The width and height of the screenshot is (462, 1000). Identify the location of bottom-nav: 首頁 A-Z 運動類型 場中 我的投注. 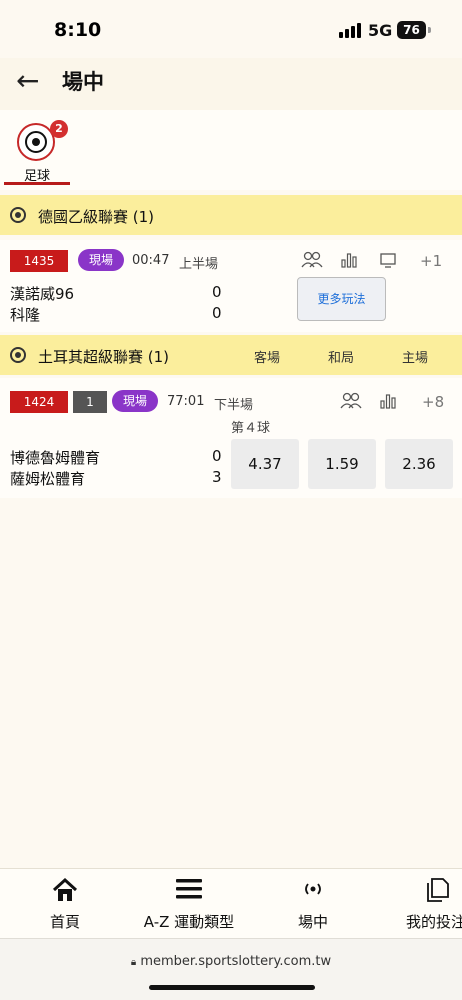
(231, 903).